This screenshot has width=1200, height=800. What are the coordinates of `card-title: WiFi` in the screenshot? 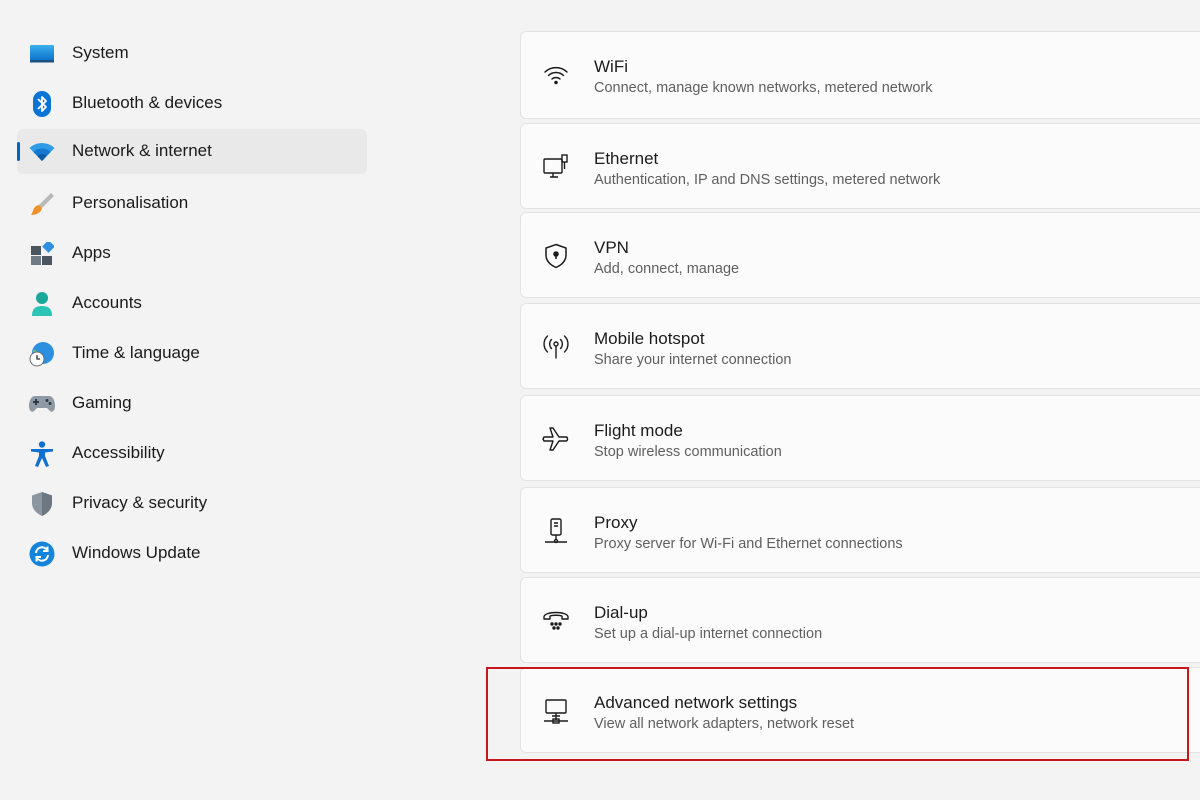 It's located at (611, 66).